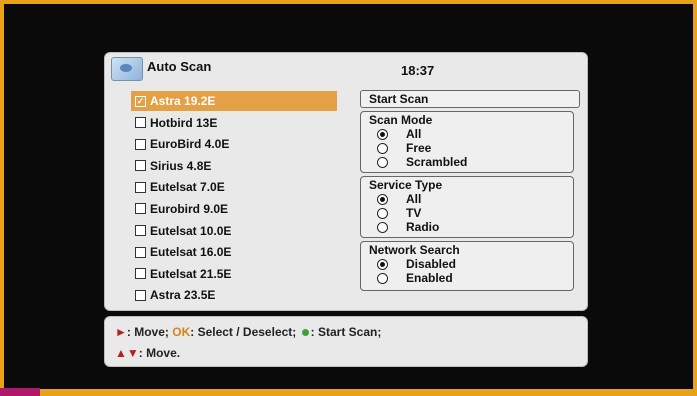 The image size is (697, 396). What do you see at coordinates (401, 120) in the screenshot?
I see `scan-mode-title: Scan Mode` at bounding box center [401, 120].